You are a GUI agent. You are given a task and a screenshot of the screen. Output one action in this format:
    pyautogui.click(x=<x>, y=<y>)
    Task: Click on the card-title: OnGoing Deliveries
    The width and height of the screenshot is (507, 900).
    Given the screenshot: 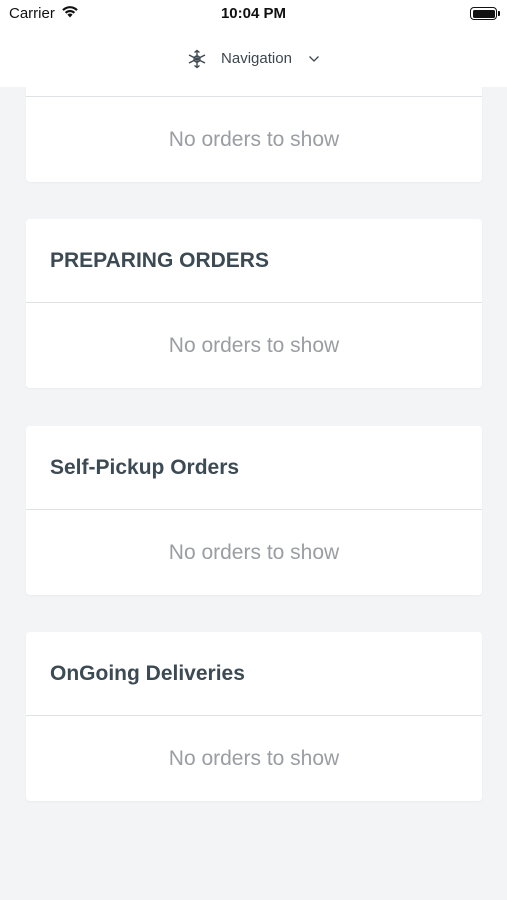 What is the action you would take?
    pyautogui.click(x=254, y=674)
    